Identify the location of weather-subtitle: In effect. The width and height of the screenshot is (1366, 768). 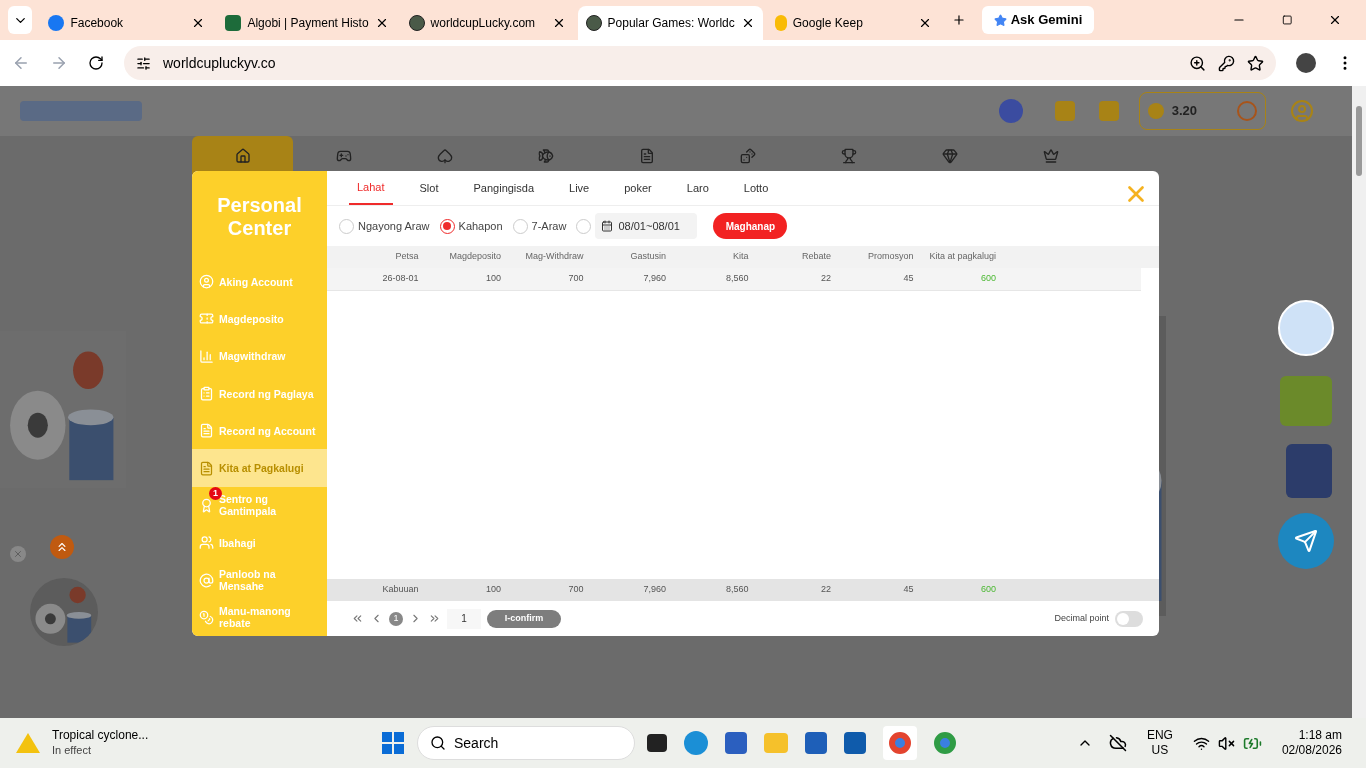
(72, 750).